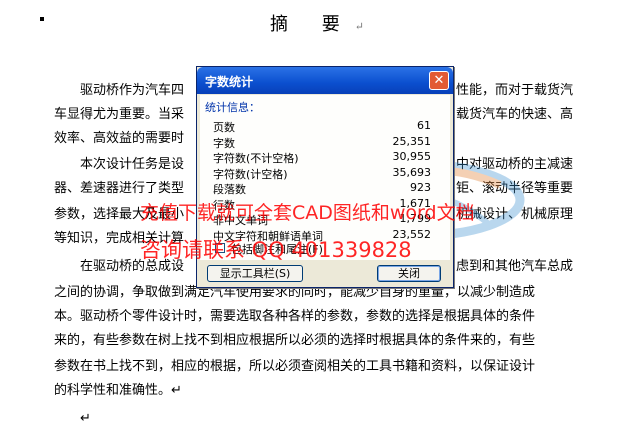  Describe the element at coordinates (119, 188) in the screenshot. I see `document-line: 器、差速器进行了类型` at that location.